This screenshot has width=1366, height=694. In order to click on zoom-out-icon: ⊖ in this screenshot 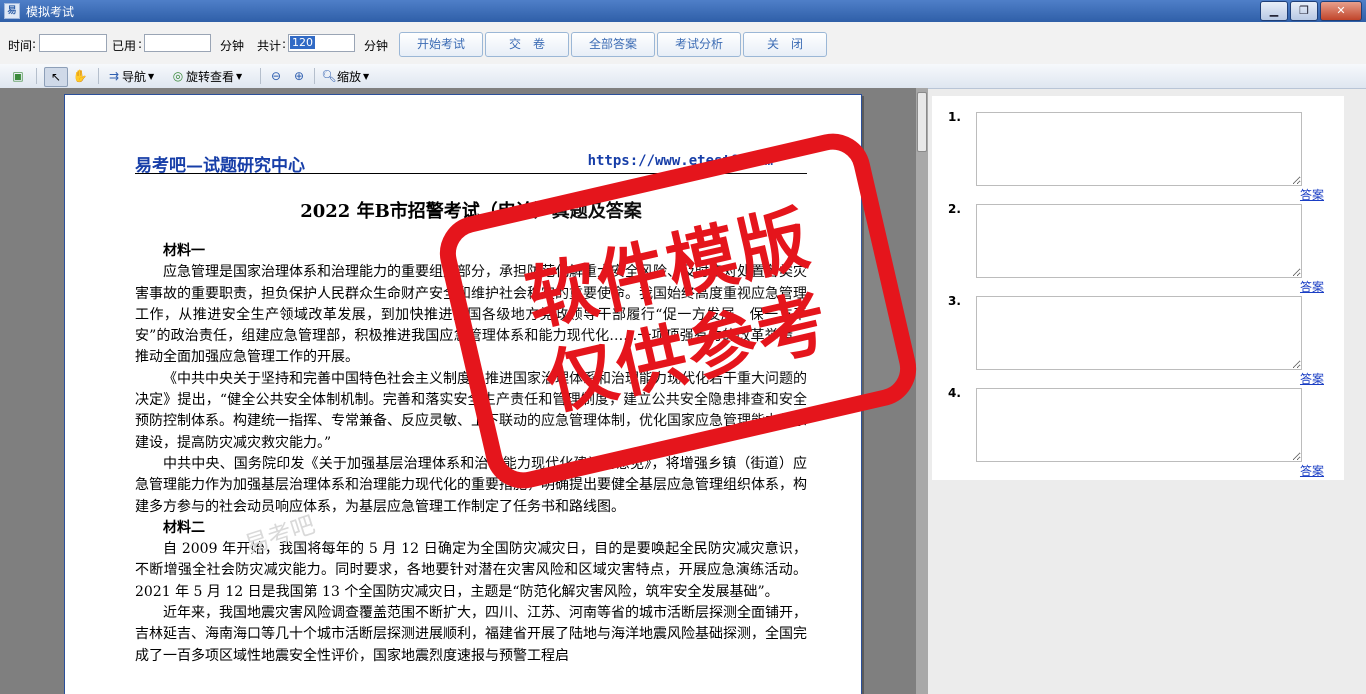, I will do `click(276, 76)`.